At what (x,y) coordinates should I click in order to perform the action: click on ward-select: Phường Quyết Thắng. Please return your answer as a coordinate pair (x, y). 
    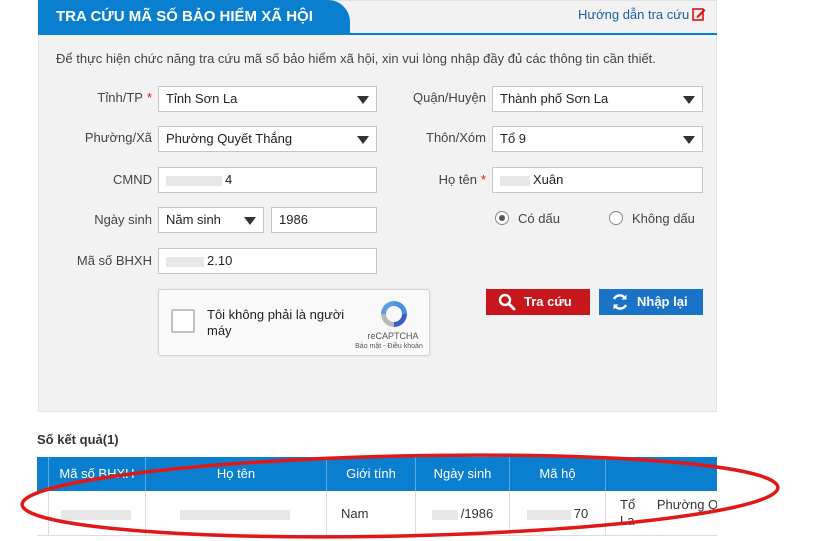
    Looking at the image, I should click on (267, 139).